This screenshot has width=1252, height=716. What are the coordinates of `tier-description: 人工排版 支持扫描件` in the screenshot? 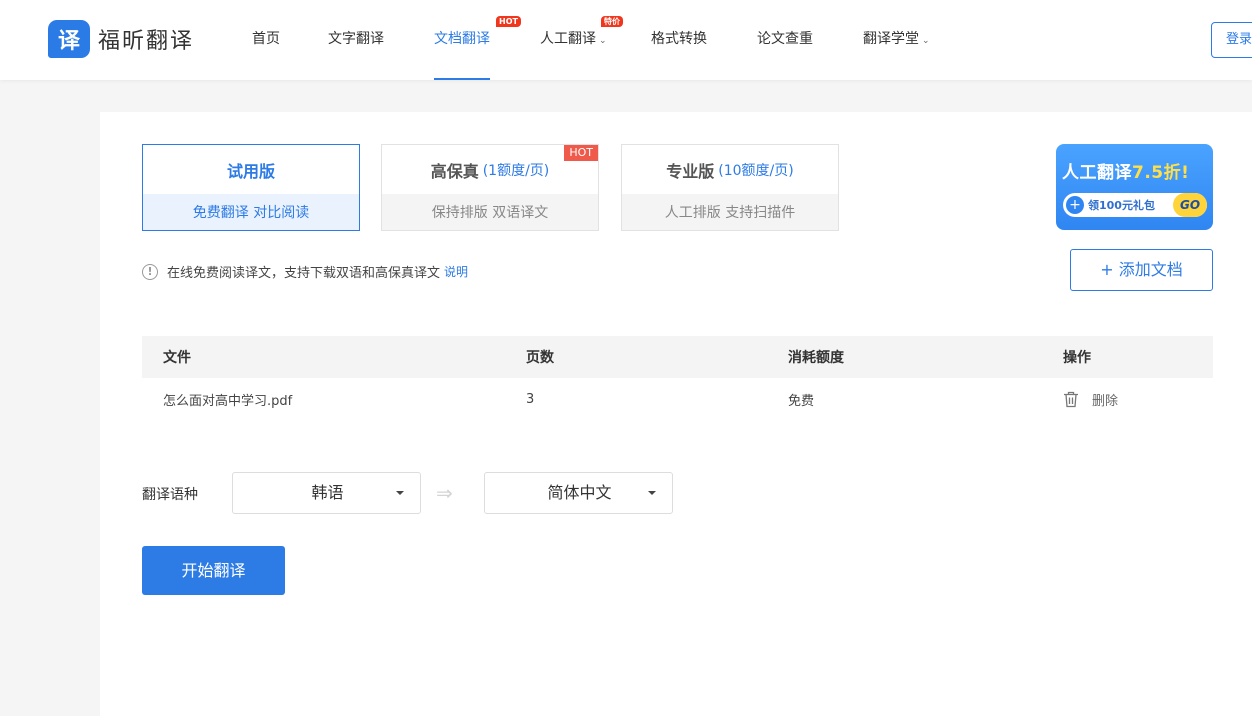 It's located at (730, 212).